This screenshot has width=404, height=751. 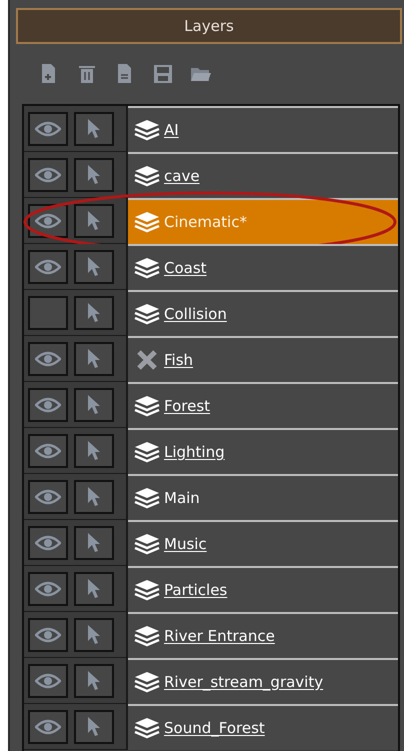 What do you see at coordinates (87, 74) in the screenshot?
I see `trash-icon` at bounding box center [87, 74].